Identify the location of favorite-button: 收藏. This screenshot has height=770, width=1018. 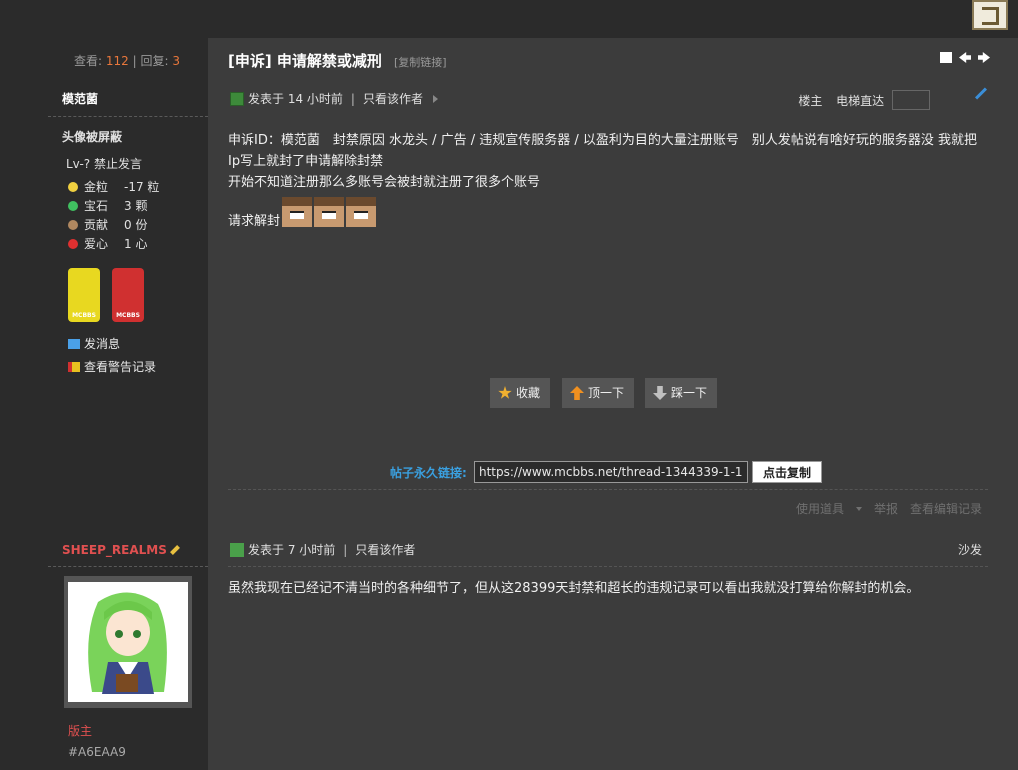
(520, 393).